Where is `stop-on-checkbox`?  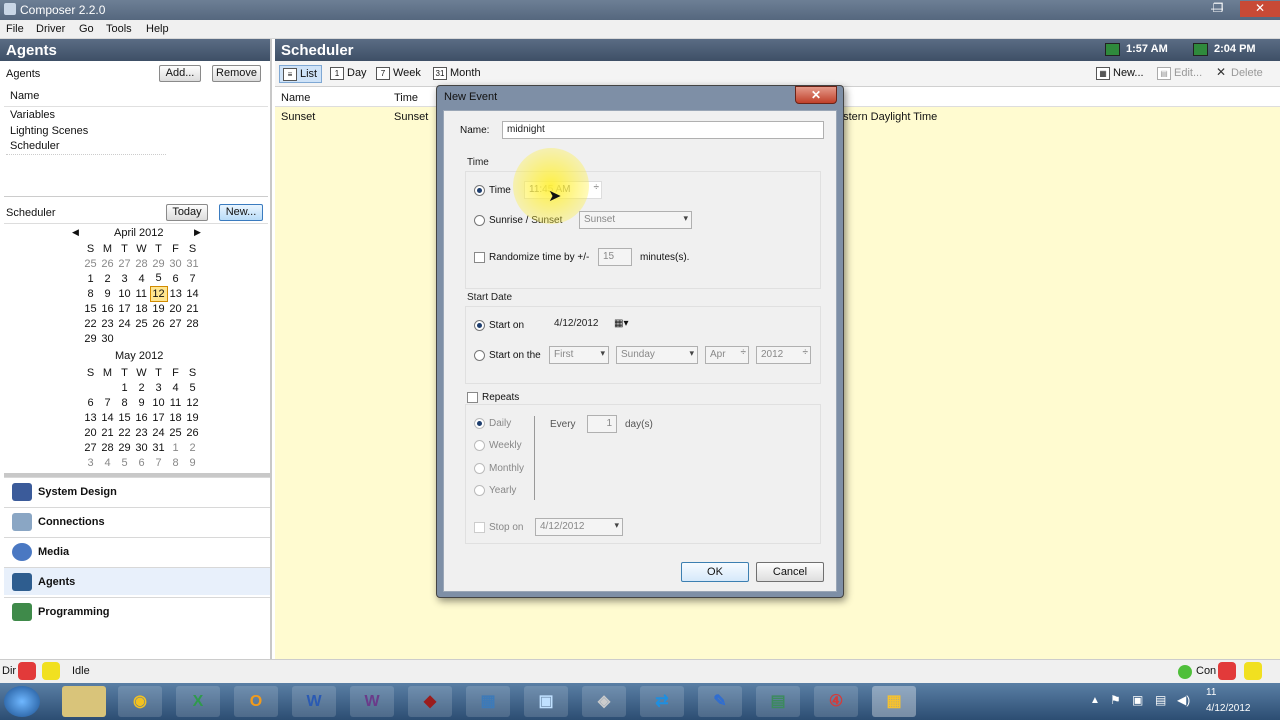
stop-on-checkbox is located at coordinates (479, 527).